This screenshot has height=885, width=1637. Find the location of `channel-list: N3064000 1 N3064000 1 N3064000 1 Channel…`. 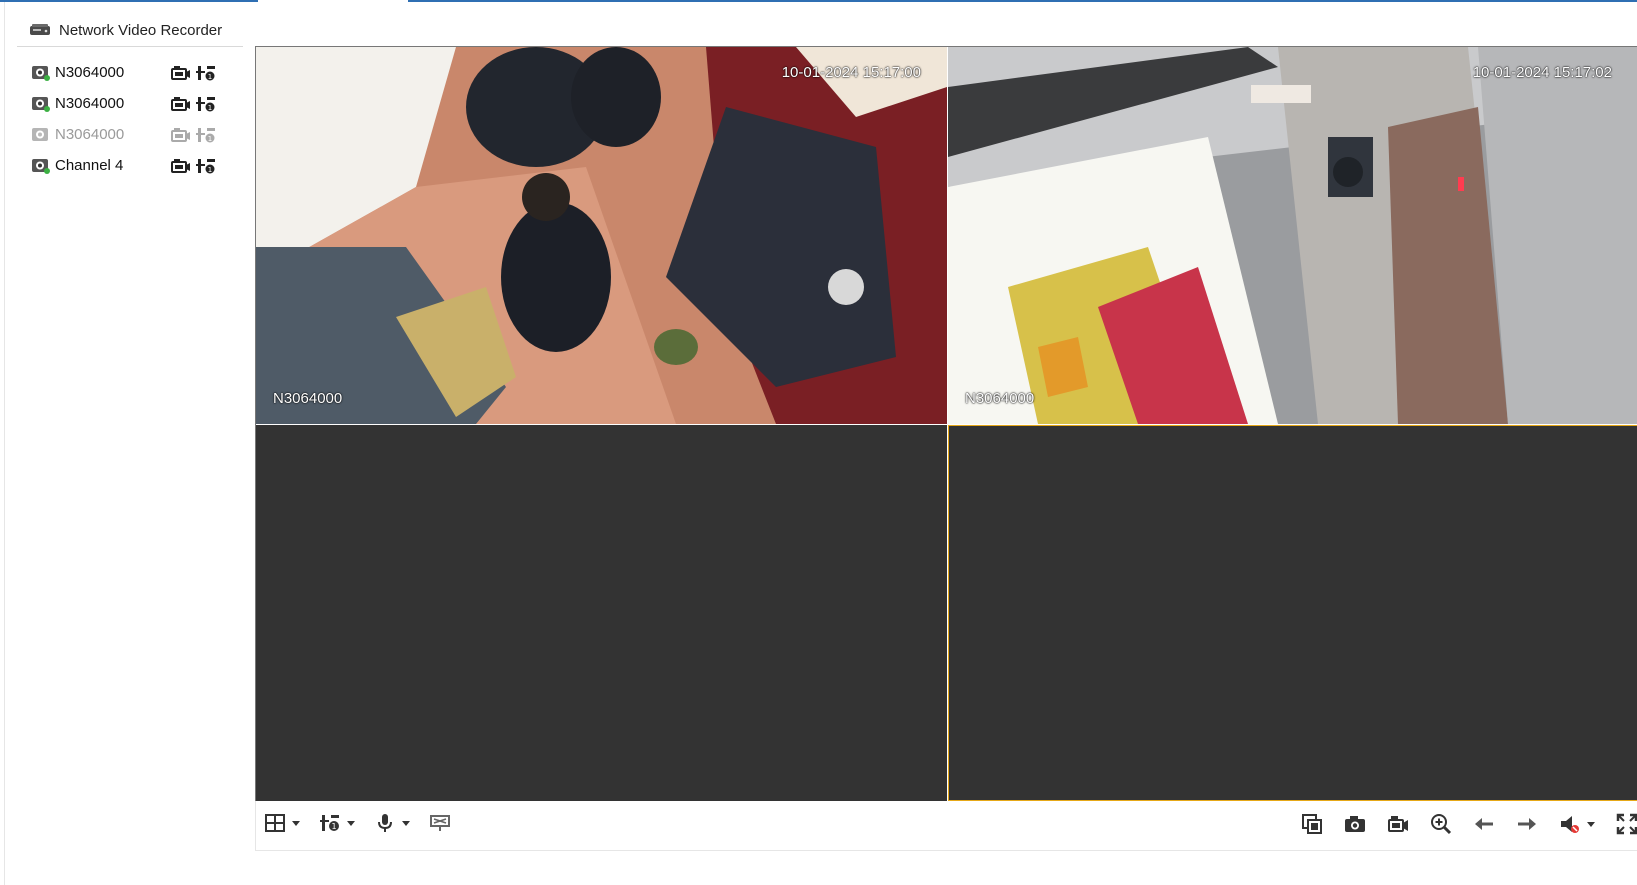

channel-list: N3064000 1 N3064000 1 N3064000 1 Channel… is located at coordinates (130, 119).